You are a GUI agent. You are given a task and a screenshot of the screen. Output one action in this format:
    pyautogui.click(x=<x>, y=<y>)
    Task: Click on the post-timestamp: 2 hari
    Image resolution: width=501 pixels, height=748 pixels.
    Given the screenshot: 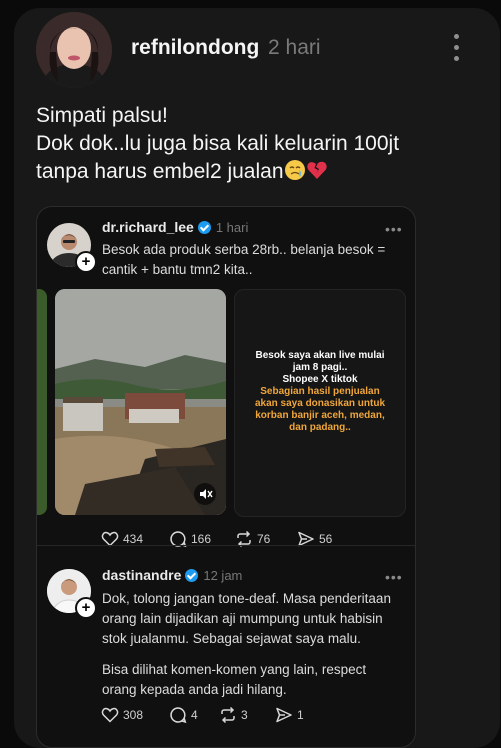 What is the action you would take?
    pyautogui.click(x=294, y=47)
    